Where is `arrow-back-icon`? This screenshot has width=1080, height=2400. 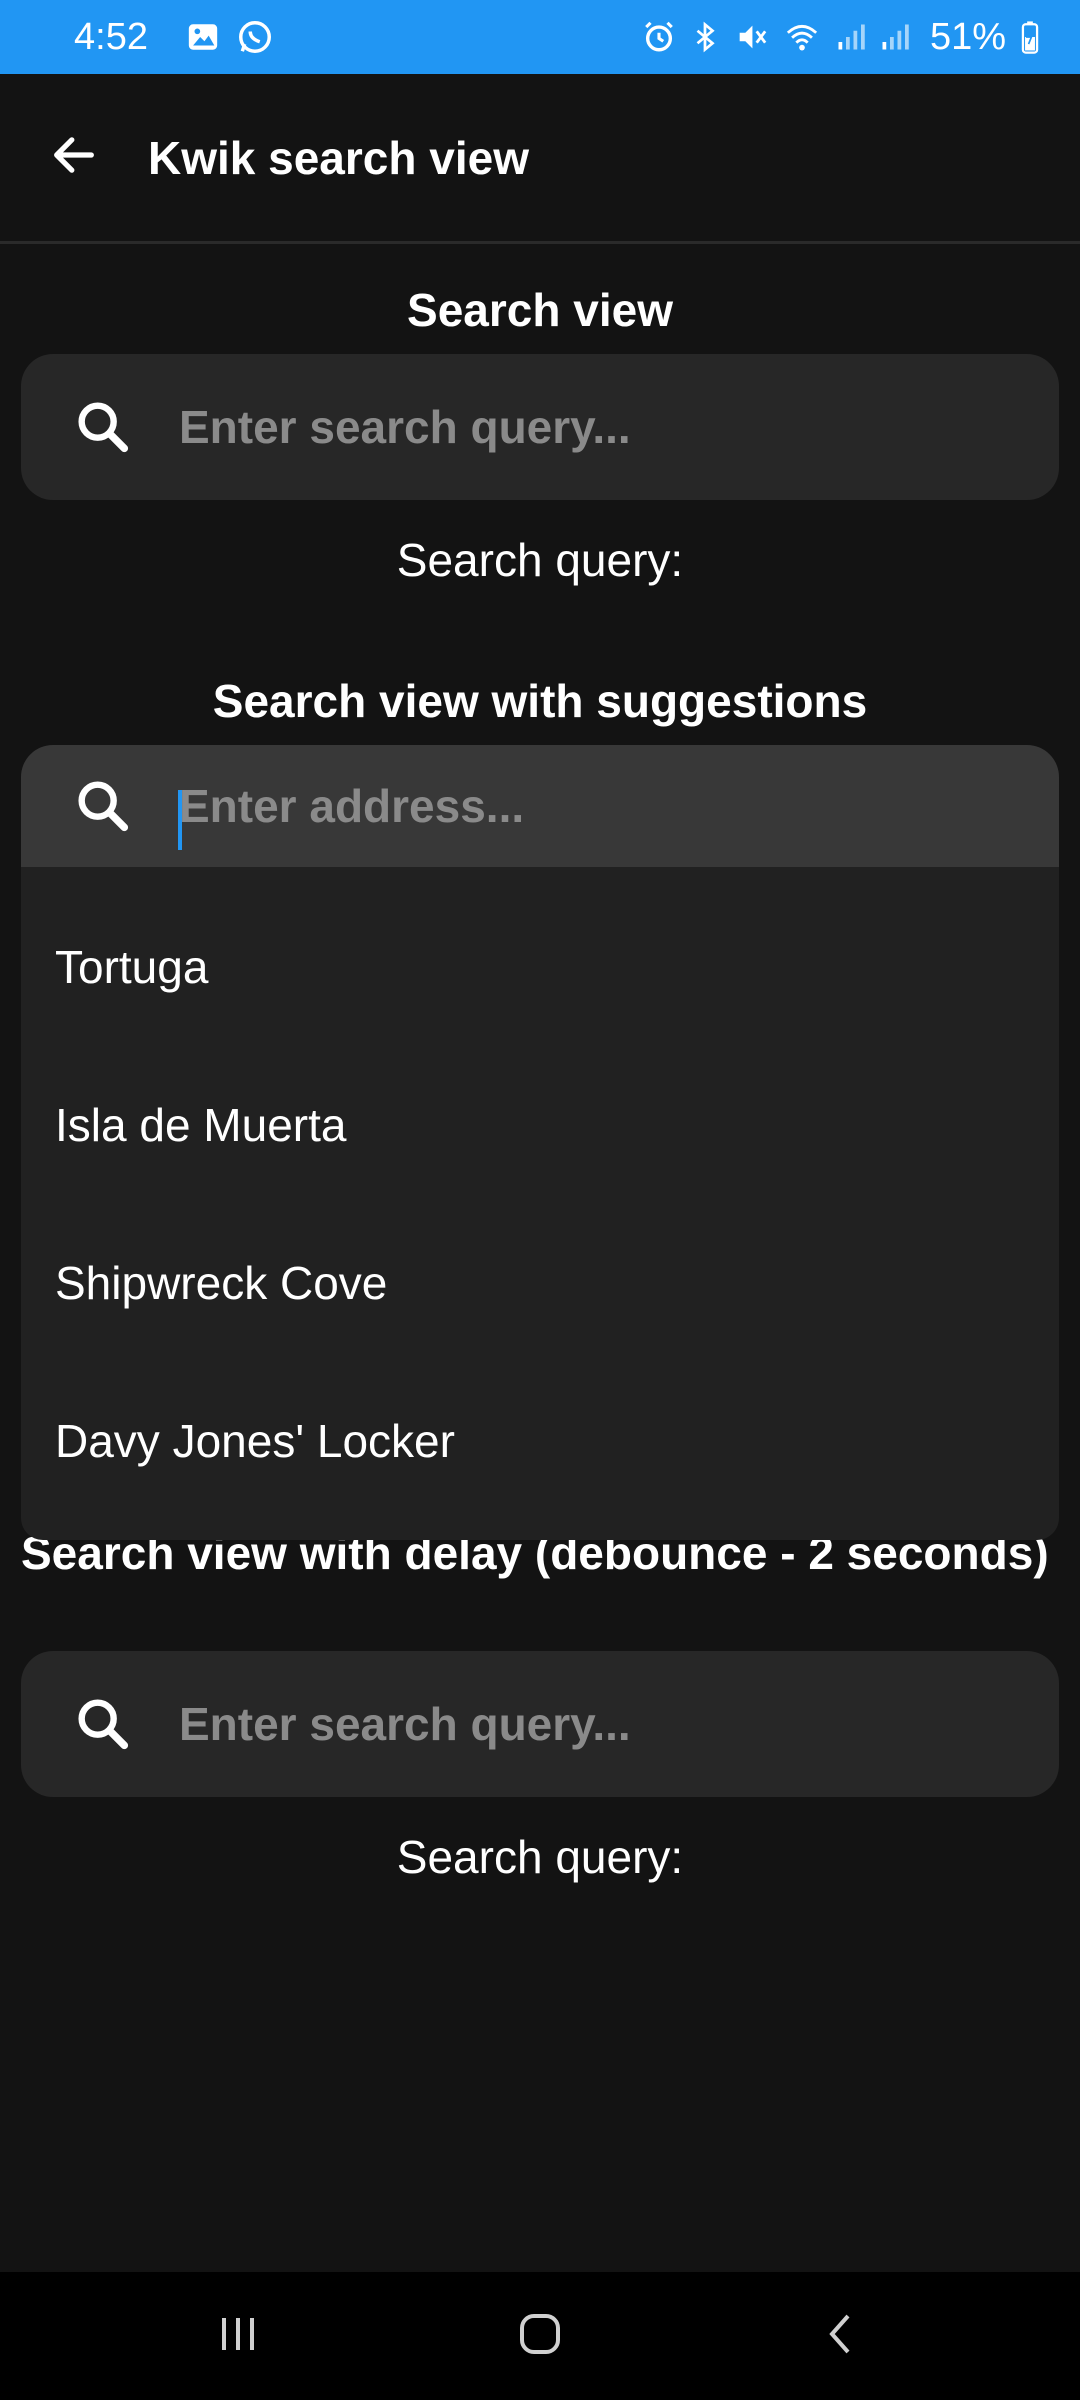
arrow-back-icon is located at coordinates (74, 157).